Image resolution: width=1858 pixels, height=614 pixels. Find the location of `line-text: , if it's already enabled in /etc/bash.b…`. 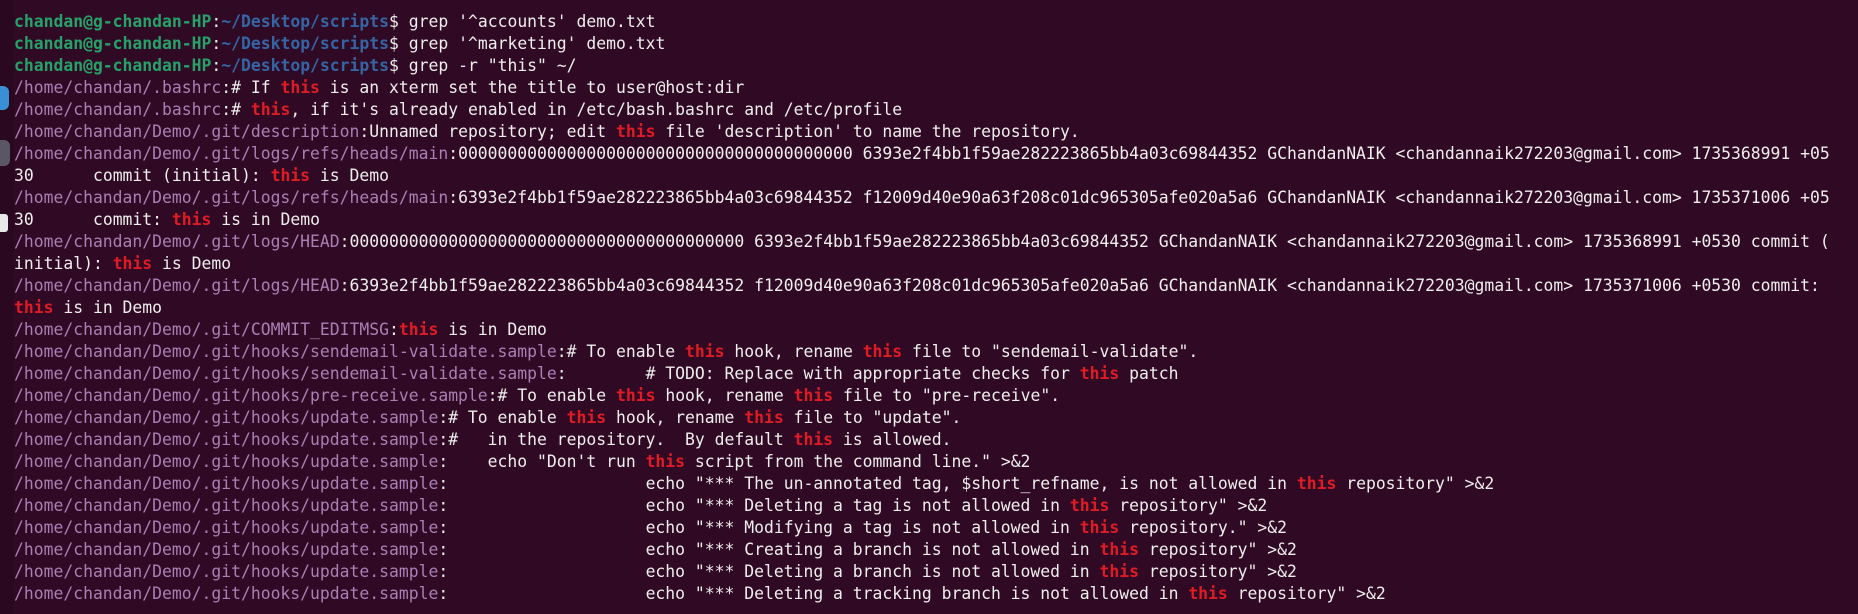

line-text: , if it's already enabled in /etc/bash.b… is located at coordinates (596, 109).